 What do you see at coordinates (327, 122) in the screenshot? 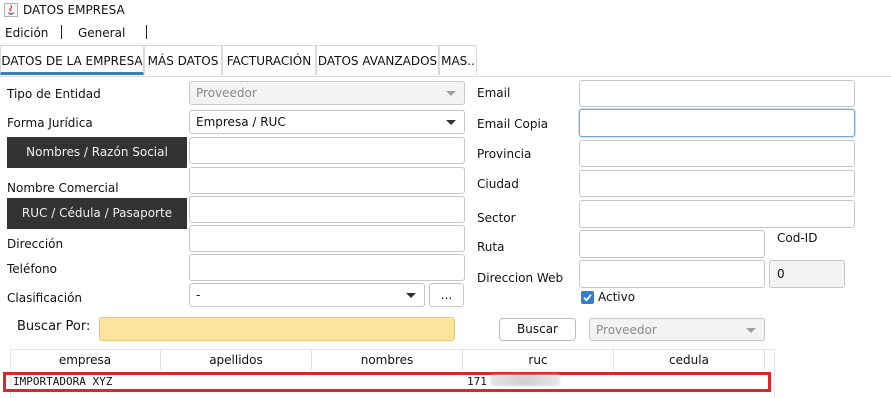
I see `forma-juridica-select: Empresa / RUC` at bounding box center [327, 122].